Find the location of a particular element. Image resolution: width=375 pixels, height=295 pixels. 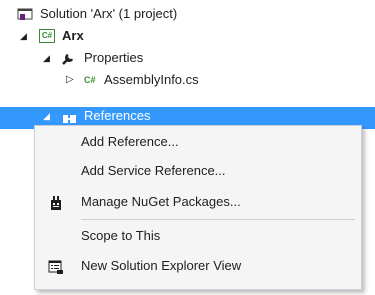

tree-item-solution: Solution 'Arx' (1 project) is located at coordinates (187, 14).